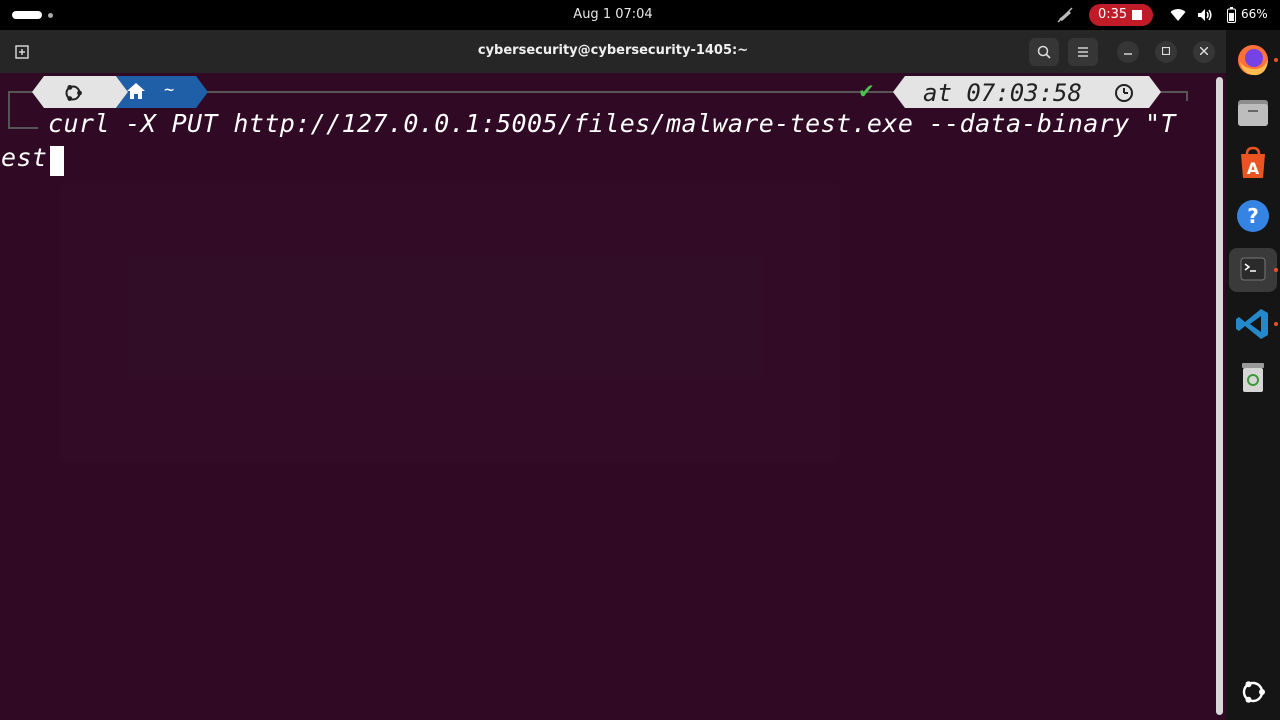 The height and width of the screenshot is (720, 1280). I want to click on vscode-icon, so click(1252, 324).